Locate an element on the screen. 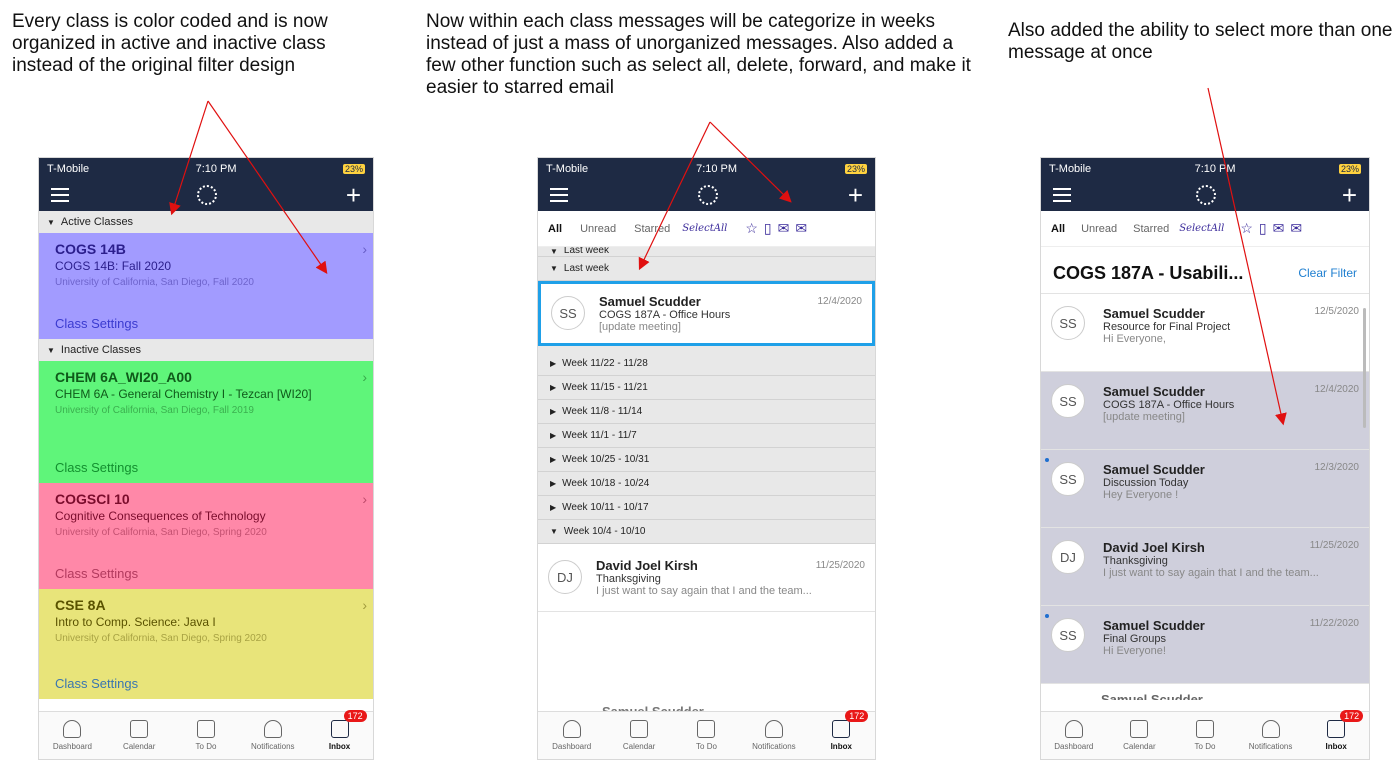 The height and width of the screenshot is (773, 1394). message-date: 11/22/2020 is located at coordinates (1334, 623).